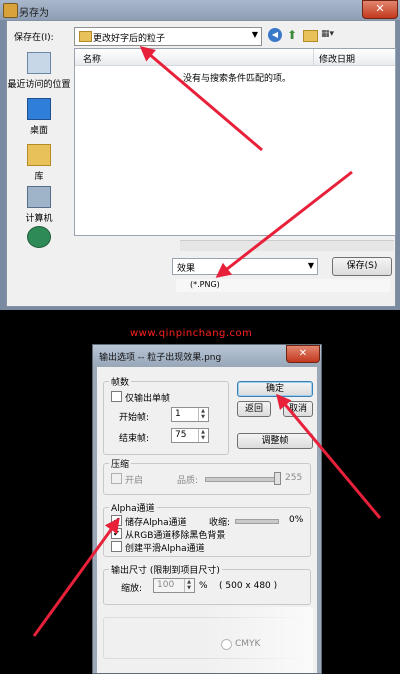 This screenshot has width=400, height=674. I want to click on smooth-alpha-checkbox, so click(116, 546).